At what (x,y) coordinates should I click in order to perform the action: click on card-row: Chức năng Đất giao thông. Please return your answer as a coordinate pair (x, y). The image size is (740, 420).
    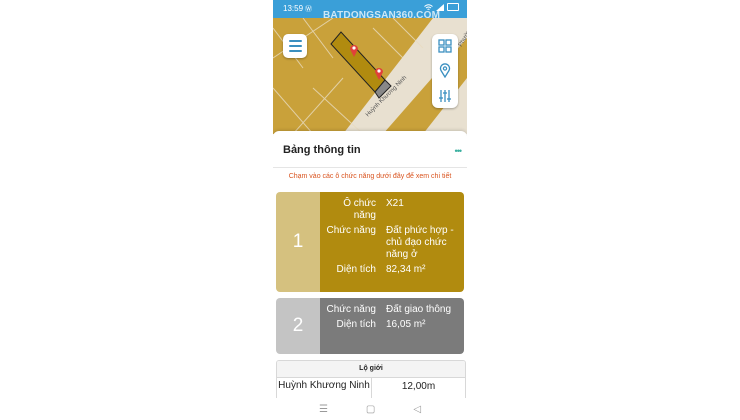
    Looking at the image, I should click on (392, 310).